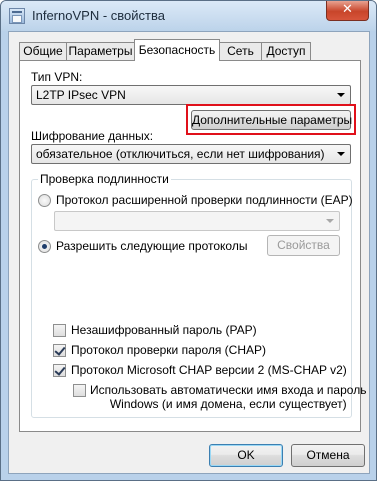 The width and height of the screenshot is (377, 481). I want to click on vpn-type-select: L2TP IPsec VPN, so click(191, 95).